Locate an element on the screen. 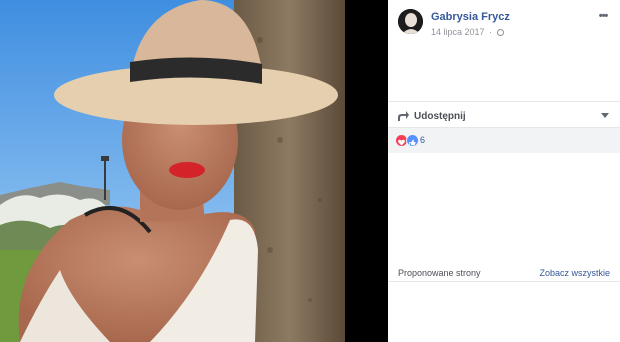 The image size is (620, 342). avatar-image is located at coordinates (410, 21).